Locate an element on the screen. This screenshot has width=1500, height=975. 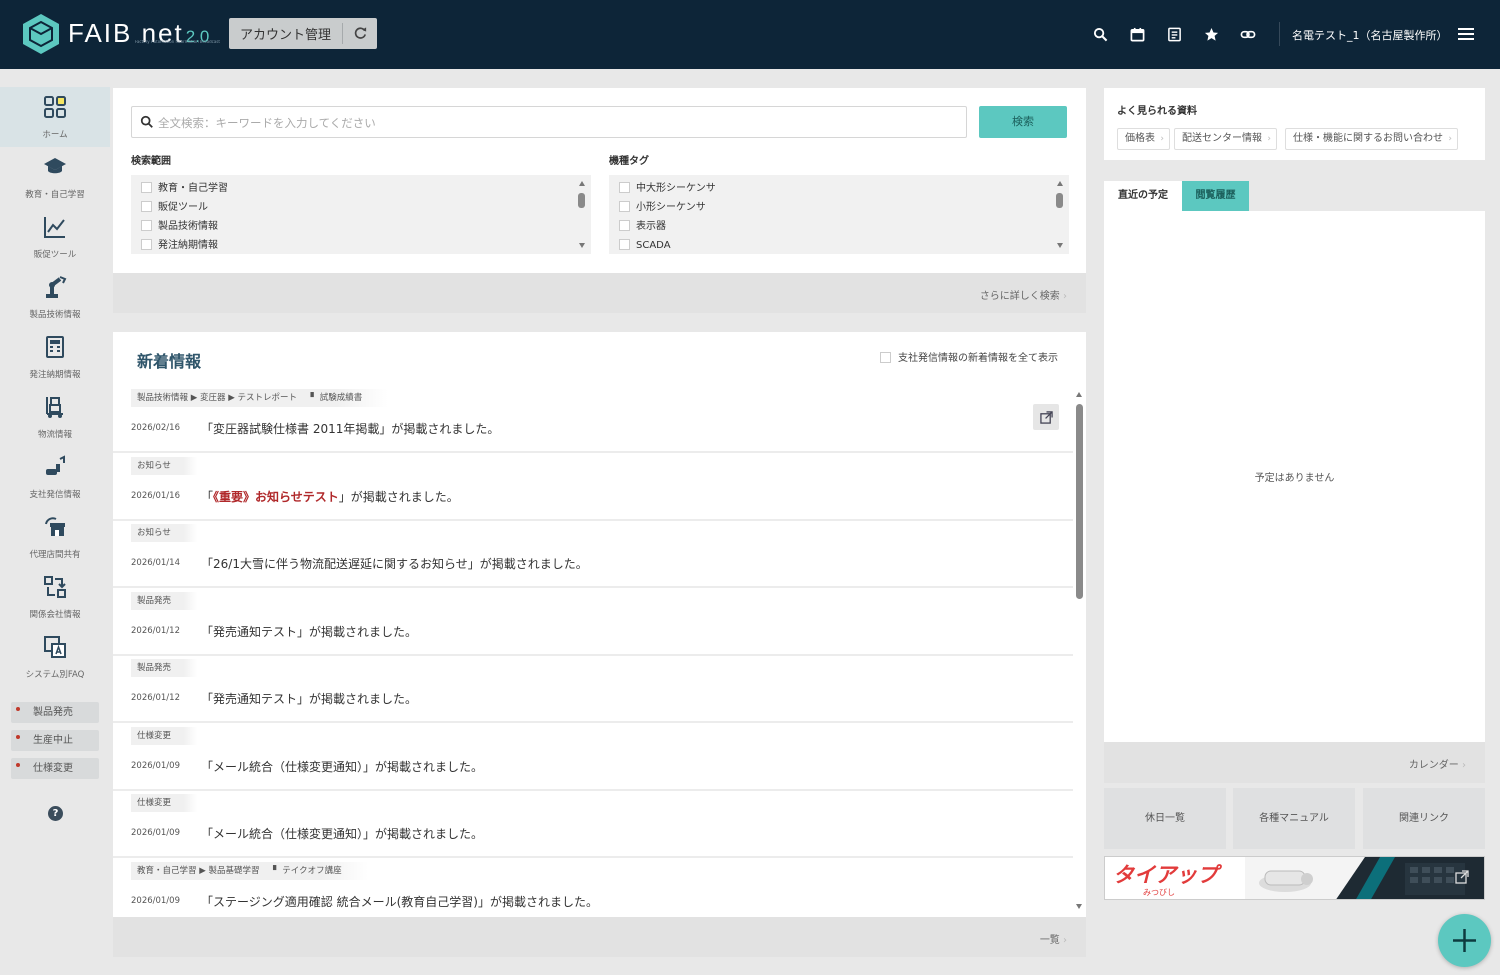
calendar-link: カレンダー › is located at coordinates (1437, 763).